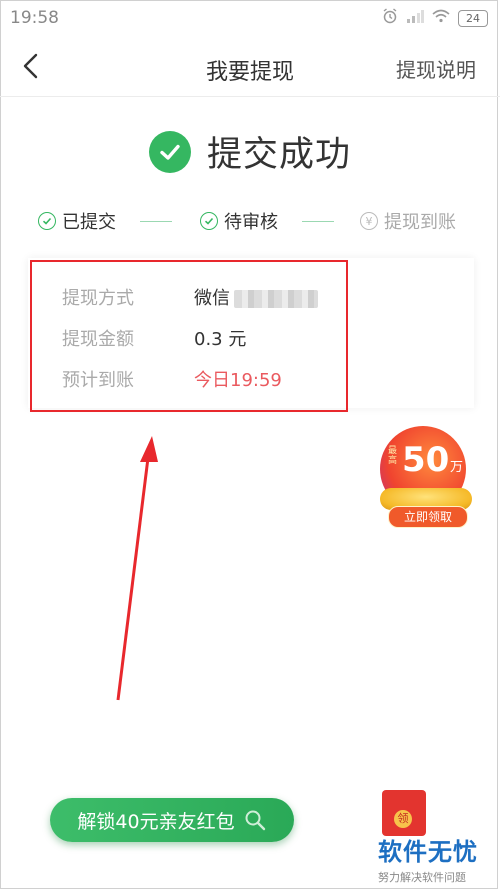 The image size is (500, 891). What do you see at coordinates (403, 819) in the screenshot?
I see `red-packet-seal: 领` at bounding box center [403, 819].